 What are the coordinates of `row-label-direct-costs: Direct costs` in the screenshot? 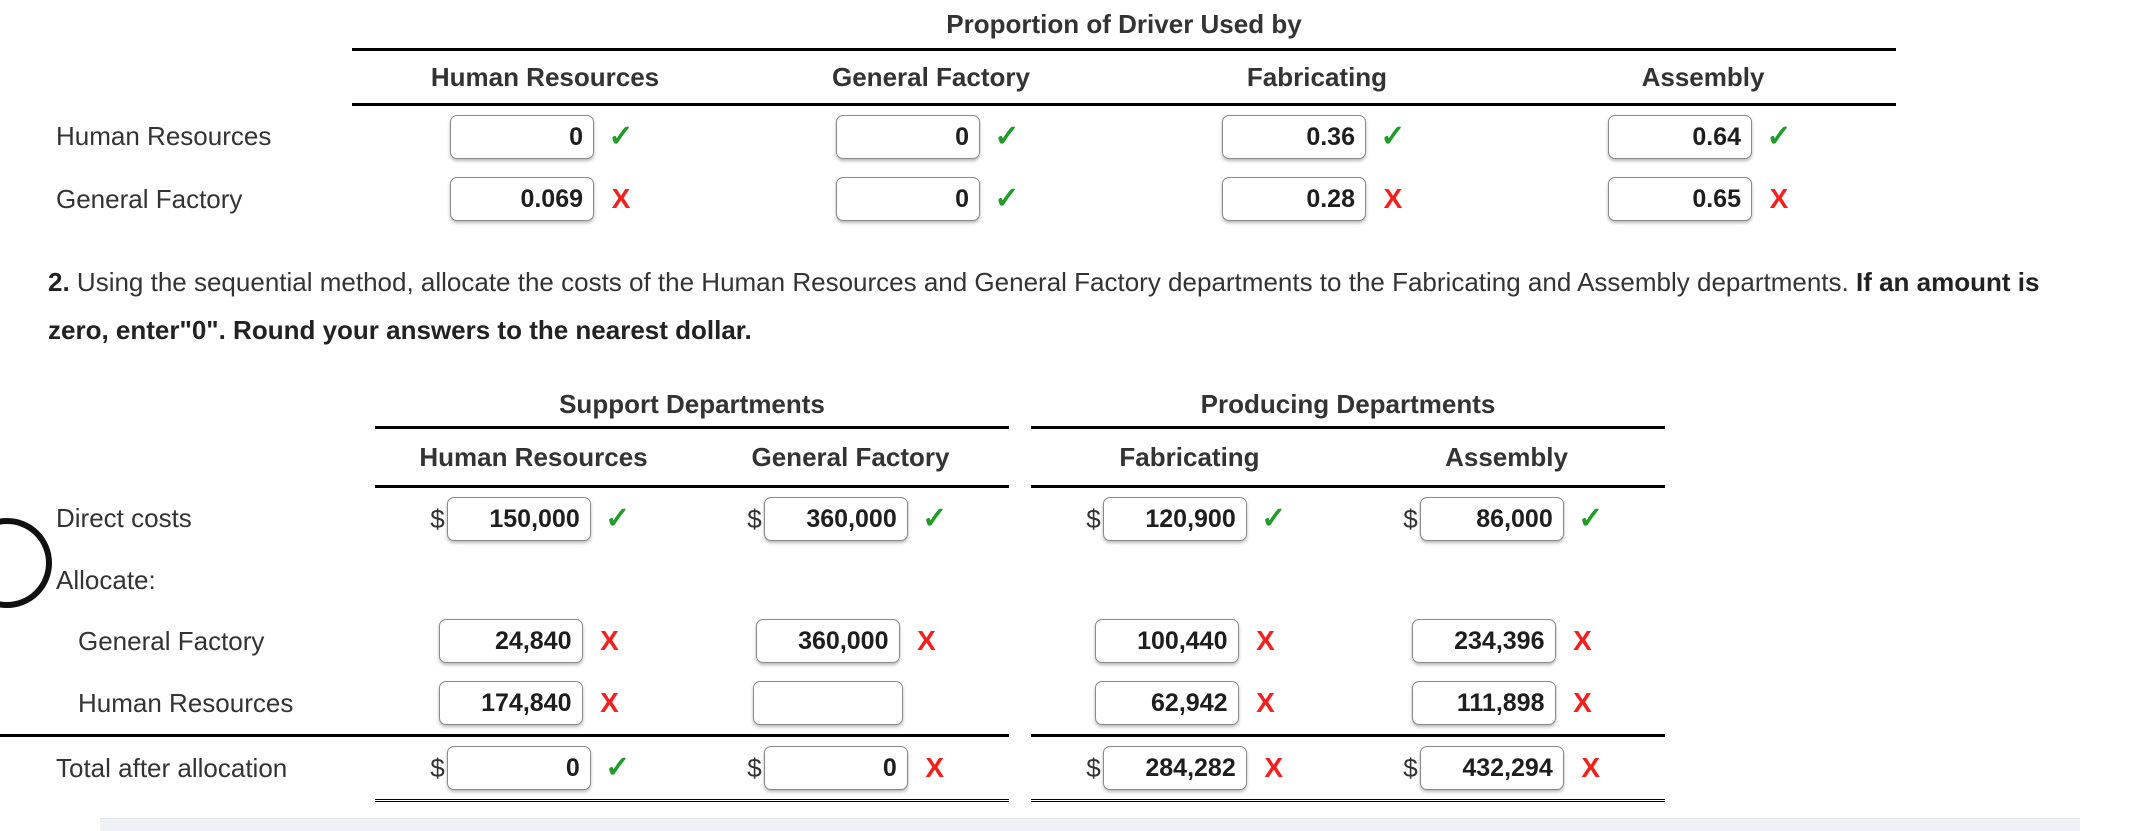 It's located at (124, 517).